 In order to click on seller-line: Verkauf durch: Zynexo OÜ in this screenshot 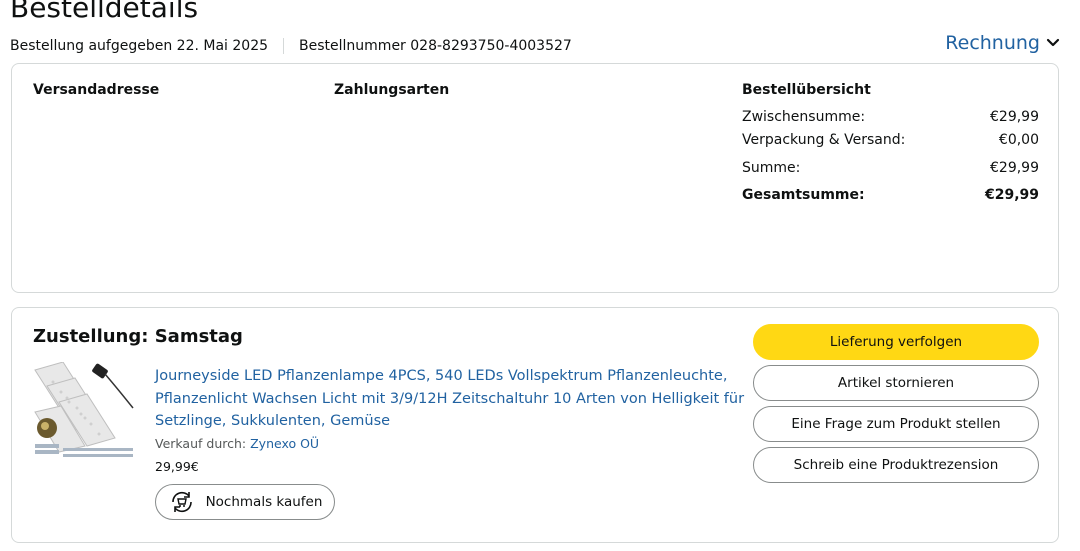, I will do `click(237, 443)`.